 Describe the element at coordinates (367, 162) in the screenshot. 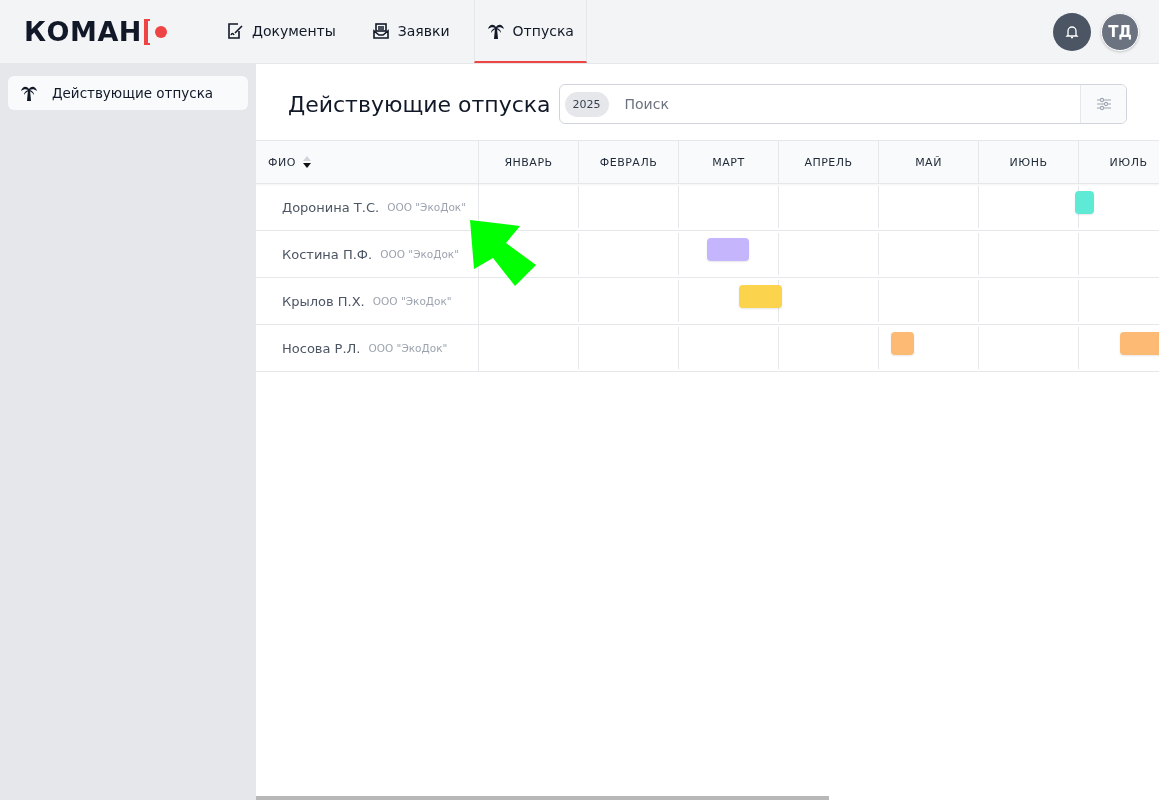

I see `column-header: ФИО` at that location.